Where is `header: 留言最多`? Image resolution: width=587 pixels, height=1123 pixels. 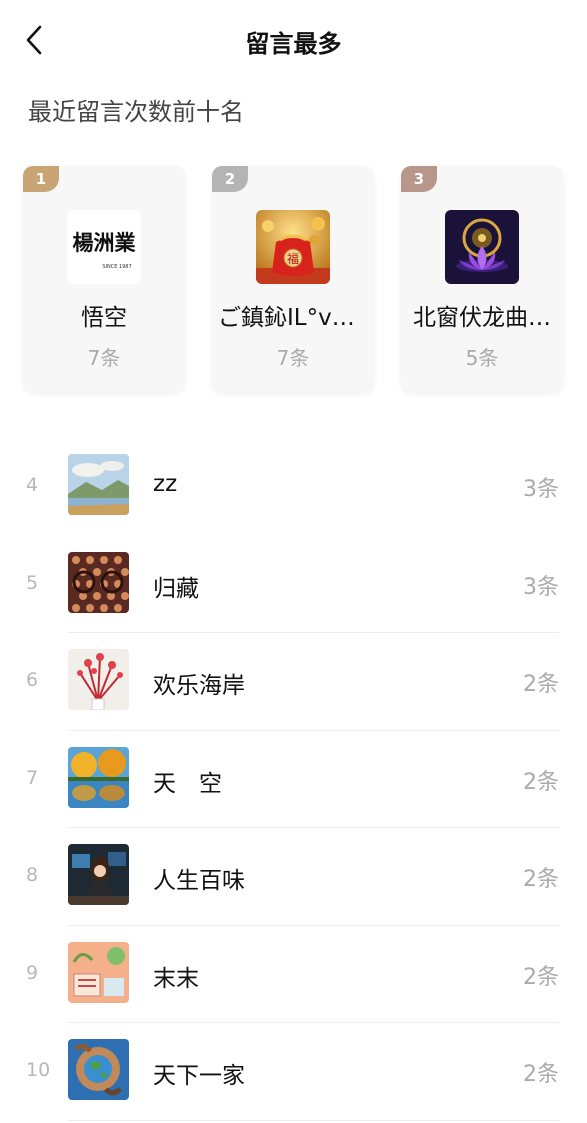 header: 留言最多 is located at coordinates (293, 40).